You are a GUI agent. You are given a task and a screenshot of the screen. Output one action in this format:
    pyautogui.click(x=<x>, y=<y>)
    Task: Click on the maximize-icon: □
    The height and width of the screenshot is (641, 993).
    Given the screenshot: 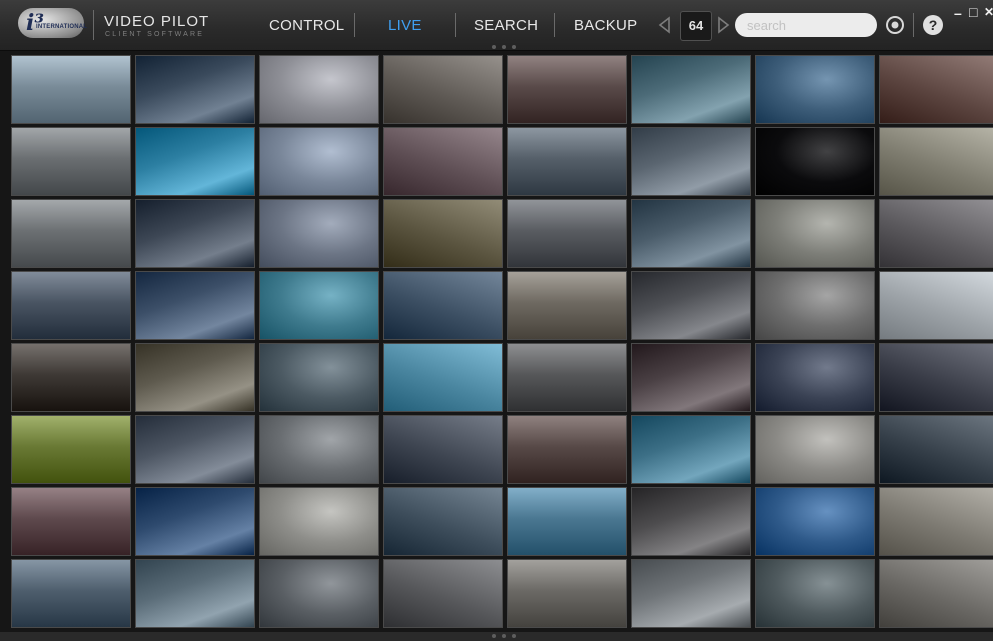 What is the action you would take?
    pyautogui.click(x=973, y=12)
    